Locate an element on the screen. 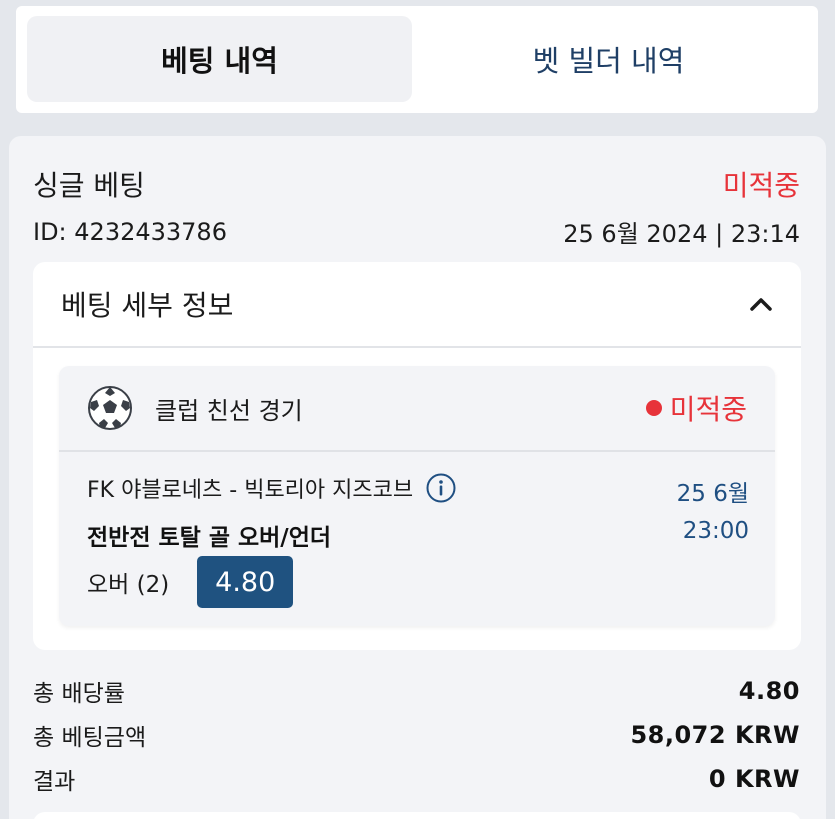  competition-name: 클럽 친선 경기 is located at coordinates (229, 410).